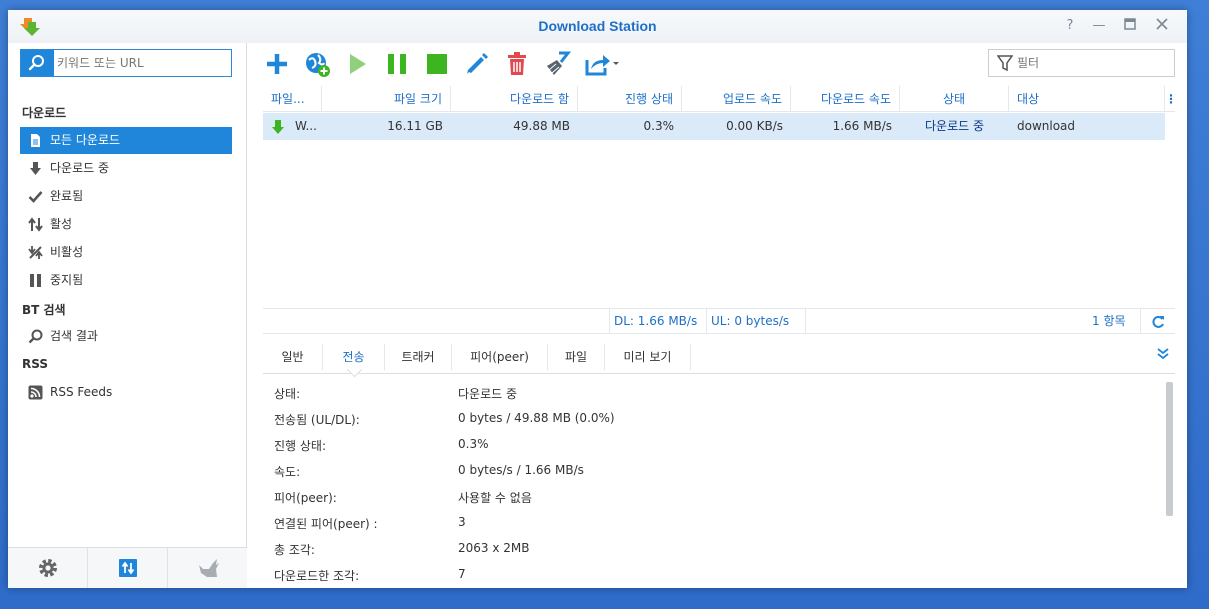 The height and width of the screenshot is (609, 1209). I want to click on sidebar-item-completed: 완료됨, so click(126, 196).